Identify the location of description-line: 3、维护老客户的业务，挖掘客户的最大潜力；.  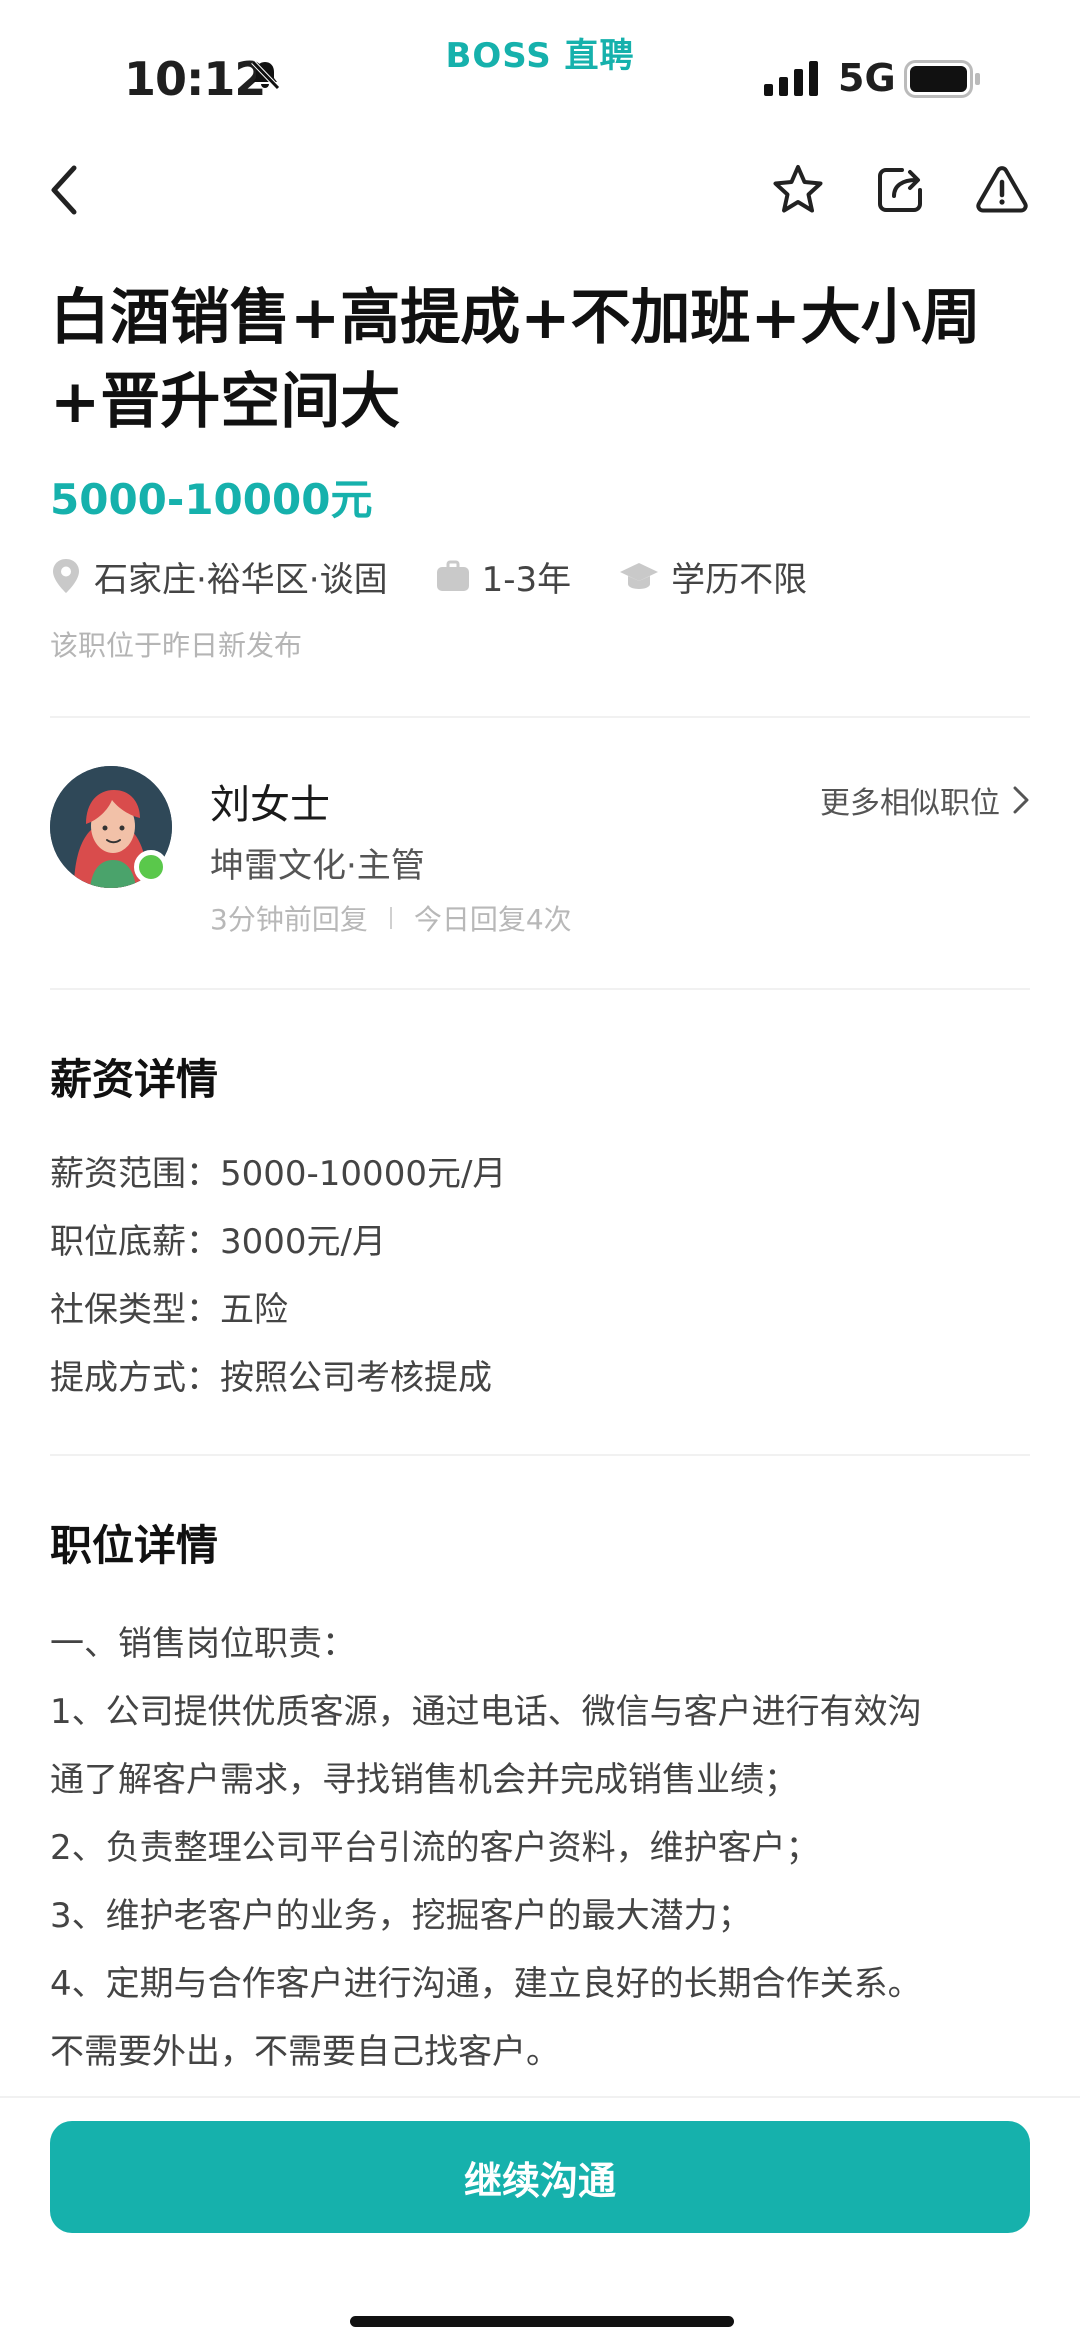
(401, 1916).